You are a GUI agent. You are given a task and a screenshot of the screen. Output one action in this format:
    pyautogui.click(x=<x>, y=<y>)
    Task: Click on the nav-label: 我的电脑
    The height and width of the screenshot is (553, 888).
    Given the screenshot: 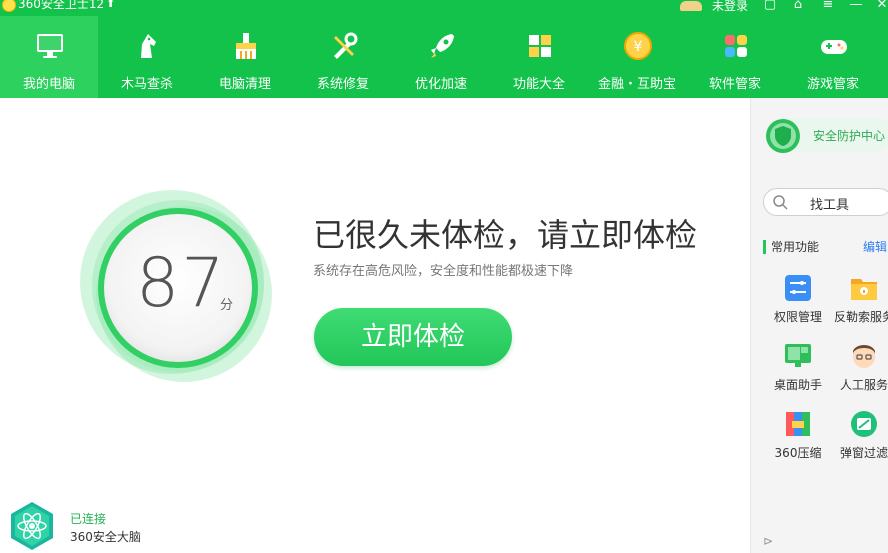 What is the action you would take?
    pyautogui.click(x=48, y=84)
    